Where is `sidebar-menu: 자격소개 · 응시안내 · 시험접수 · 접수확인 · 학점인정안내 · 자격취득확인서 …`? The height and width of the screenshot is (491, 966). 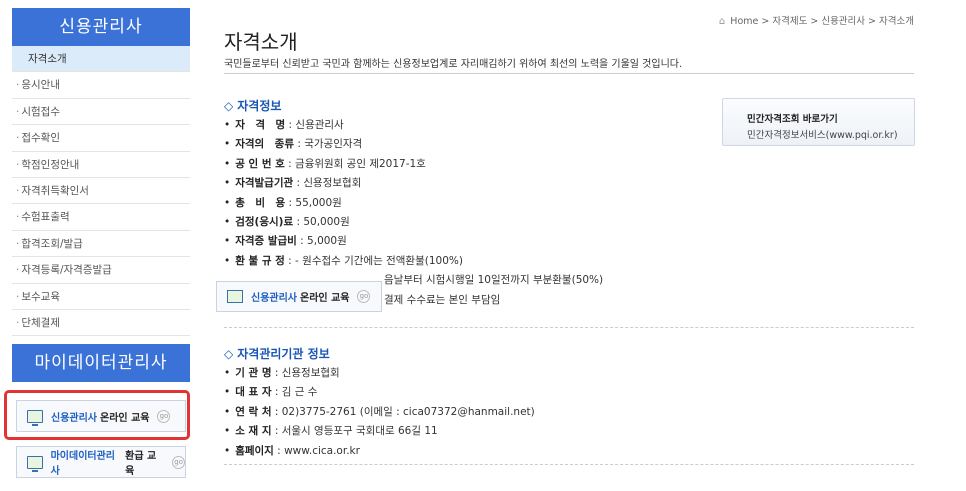
sidebar-menu: 자격소개 · 응시안내 · 시험접수 · 접수확인 · 학점인정안내 · 자격취득확인서 … is located at coordinates (101, 191).